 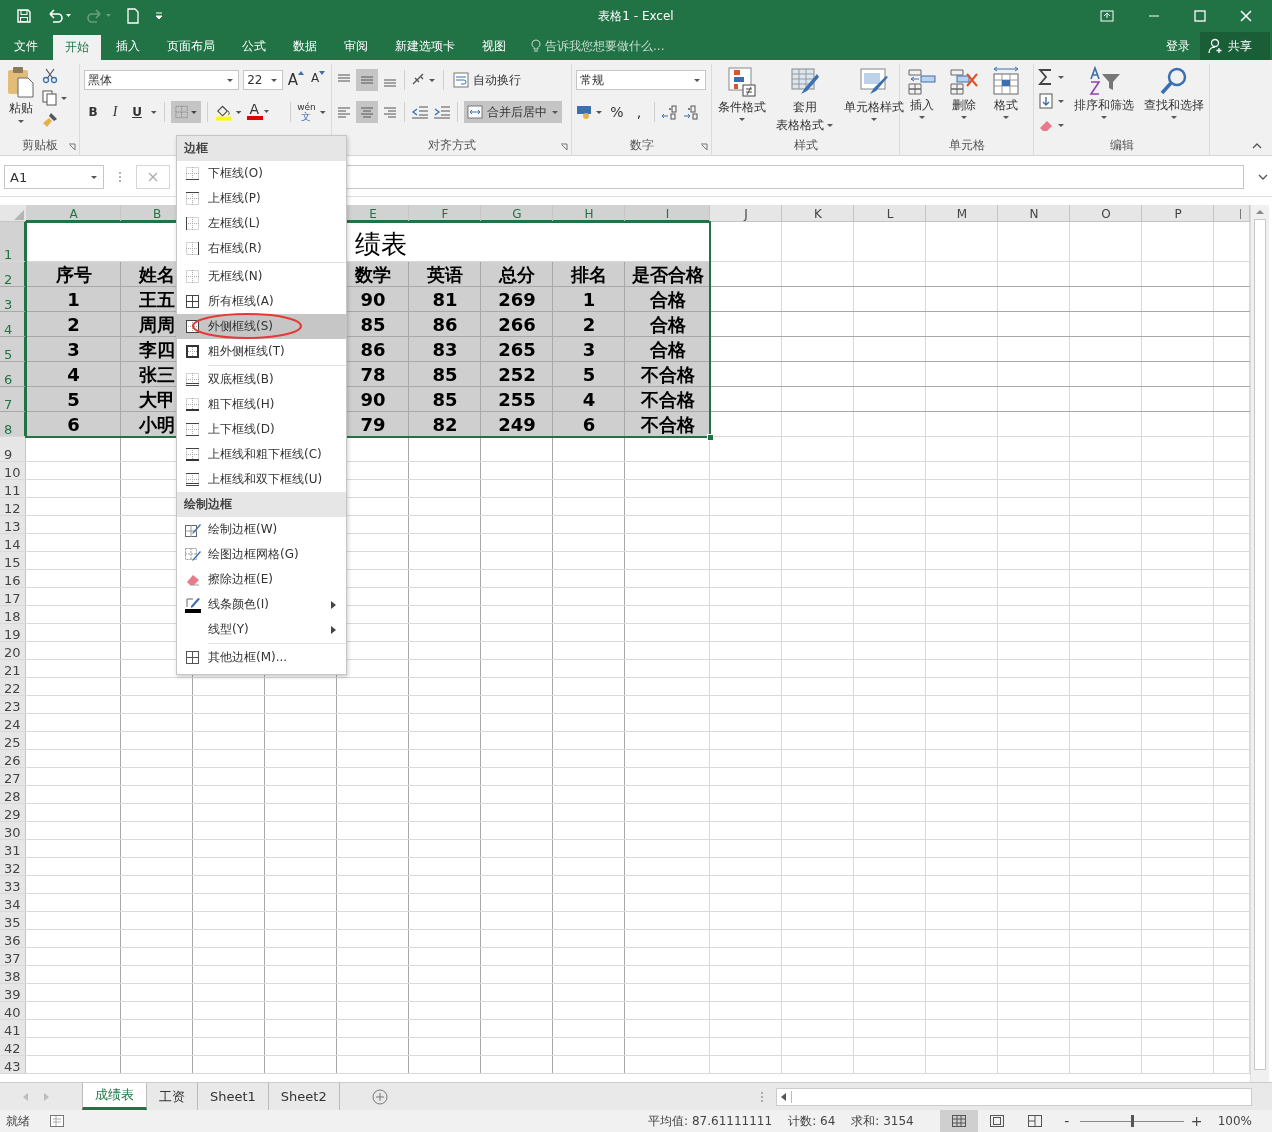 What do you see at coordinates (670, 112) in the screenshot?
I see `increase-decimal-icon` at bounding box center [670, 112].